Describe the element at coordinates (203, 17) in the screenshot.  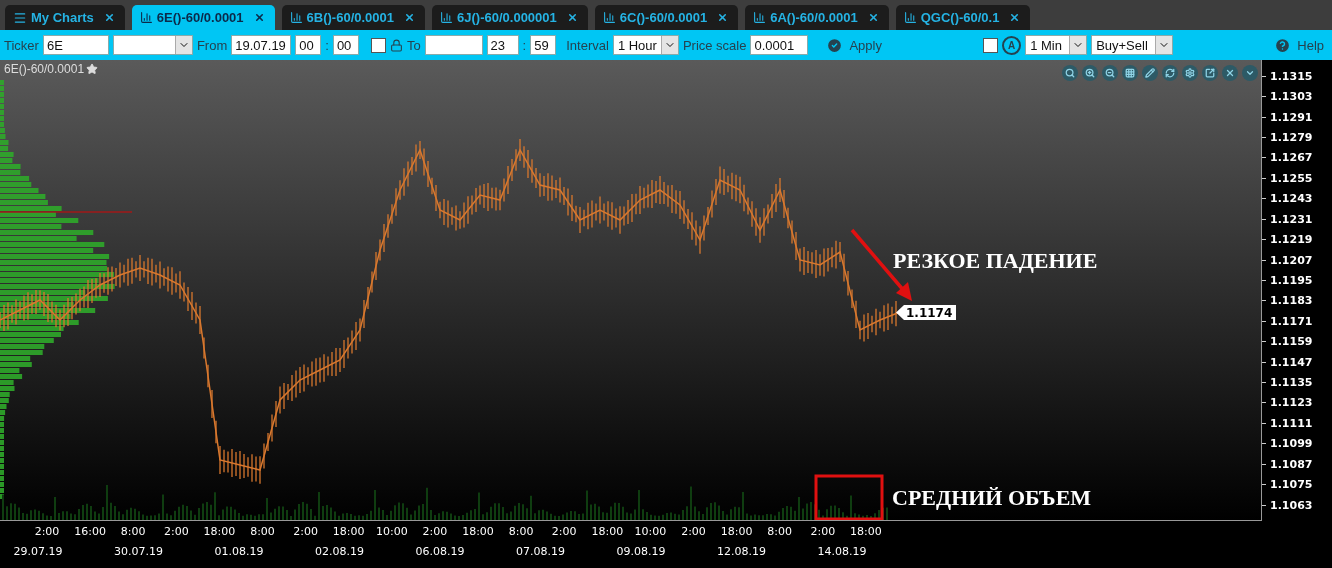
I see `chart-tab: 6E()-60/0.0001` at that location.